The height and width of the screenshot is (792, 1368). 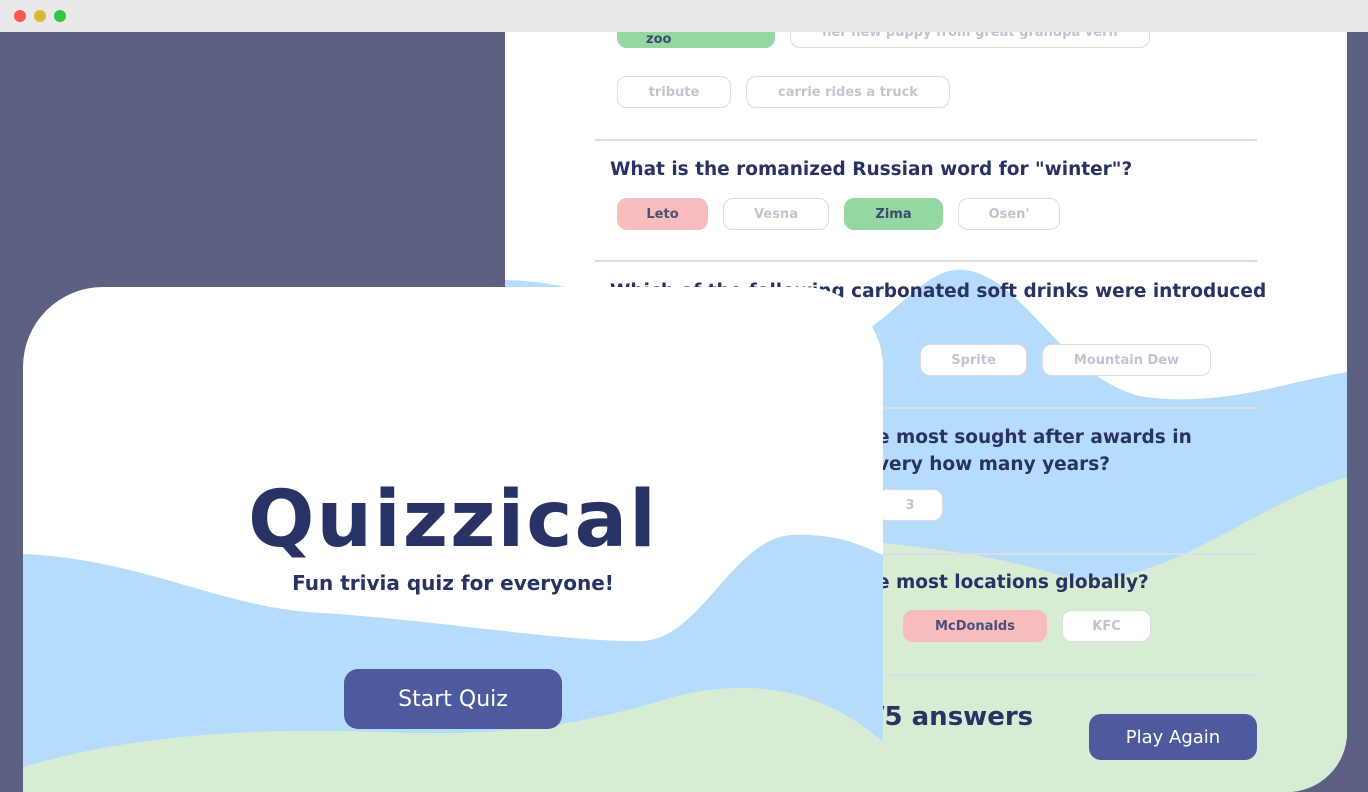 What do you see at coordinates (838, 214) in the screenshot?
I see `question-2-answers: Leto Vesna Zima Osen'` at bounding box center [838, 214].